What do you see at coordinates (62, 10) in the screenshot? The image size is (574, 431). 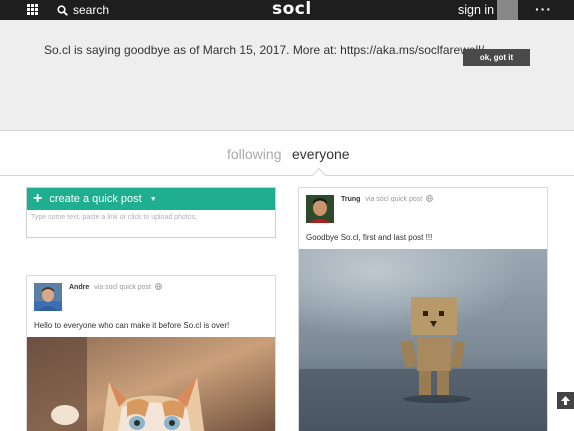 I see `search-icon` at bounding box center [62, 10].